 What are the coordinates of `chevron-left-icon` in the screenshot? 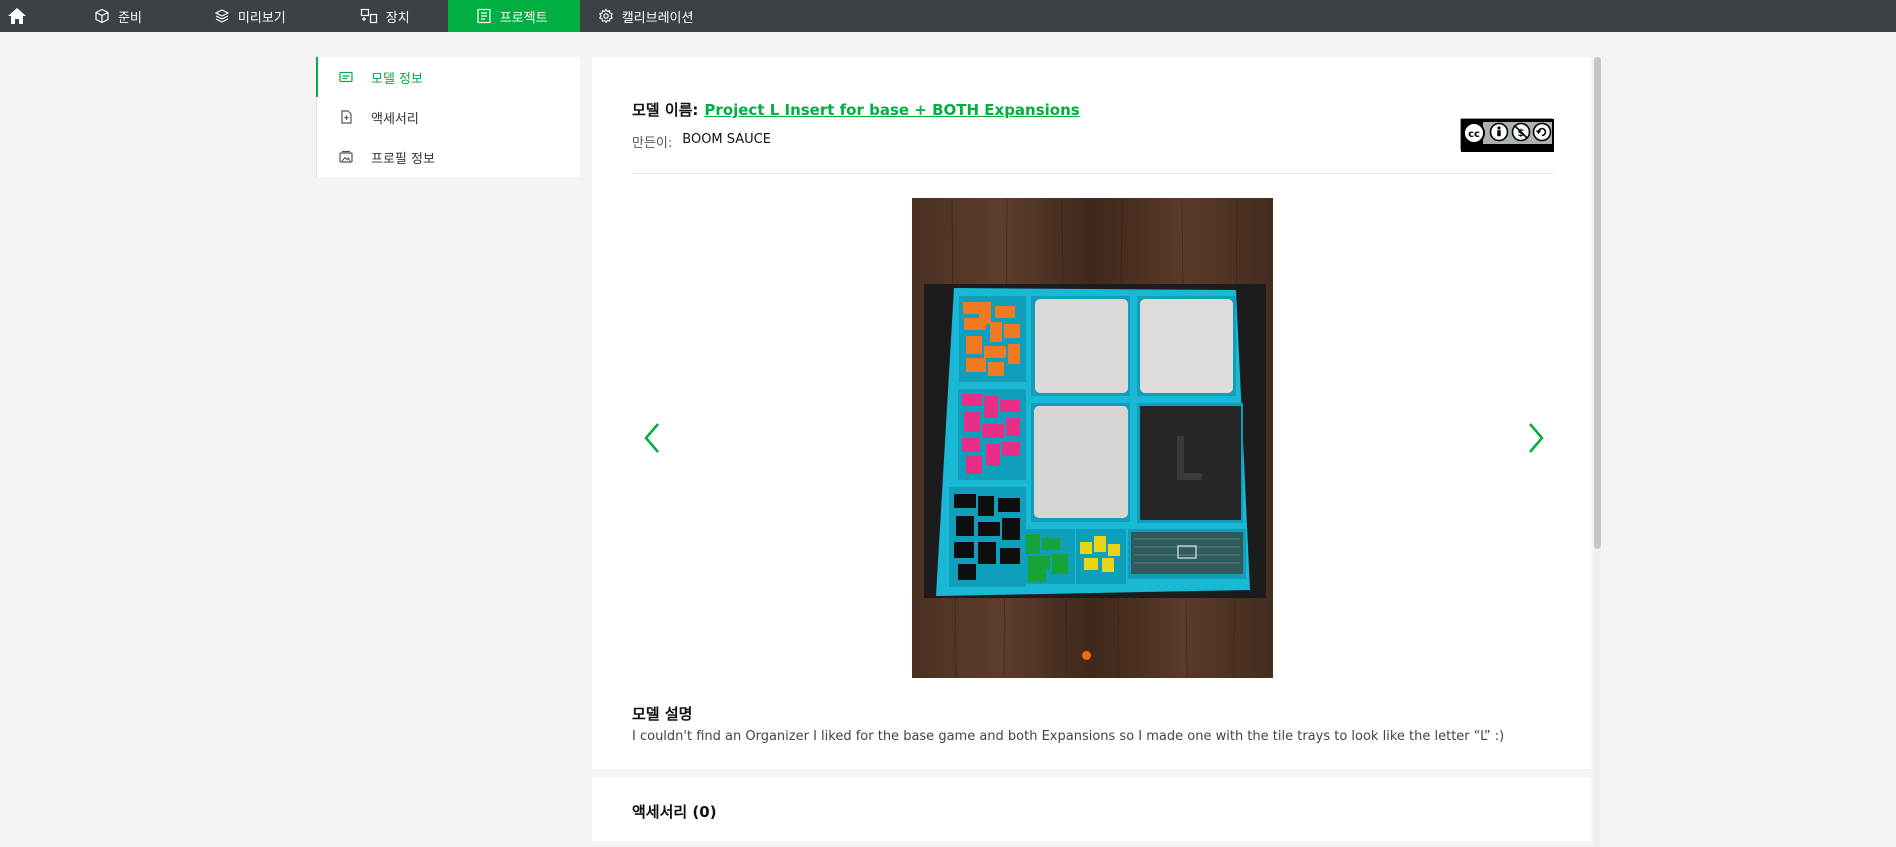 It's located at (652, 438).